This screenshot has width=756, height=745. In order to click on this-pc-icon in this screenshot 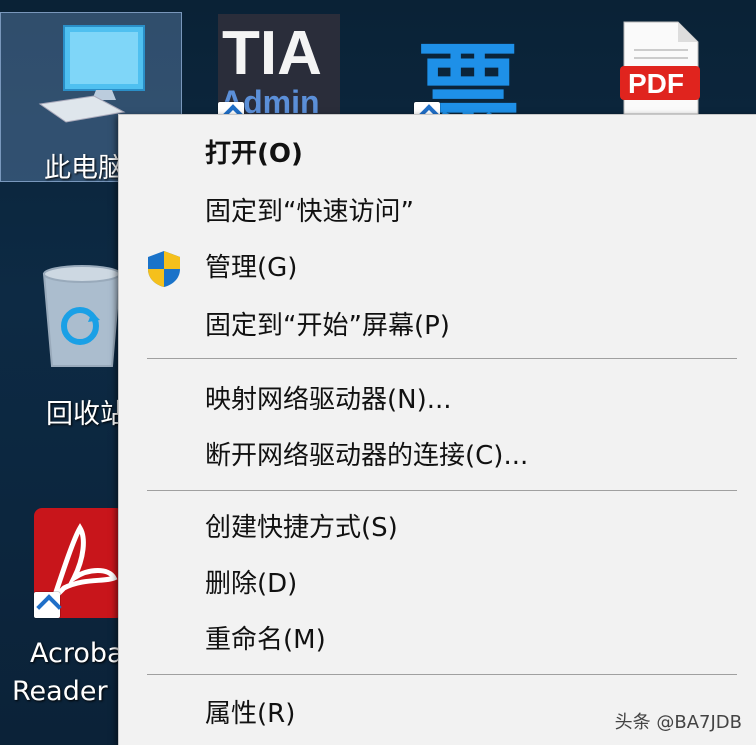, I will do `click(91, 74)`.